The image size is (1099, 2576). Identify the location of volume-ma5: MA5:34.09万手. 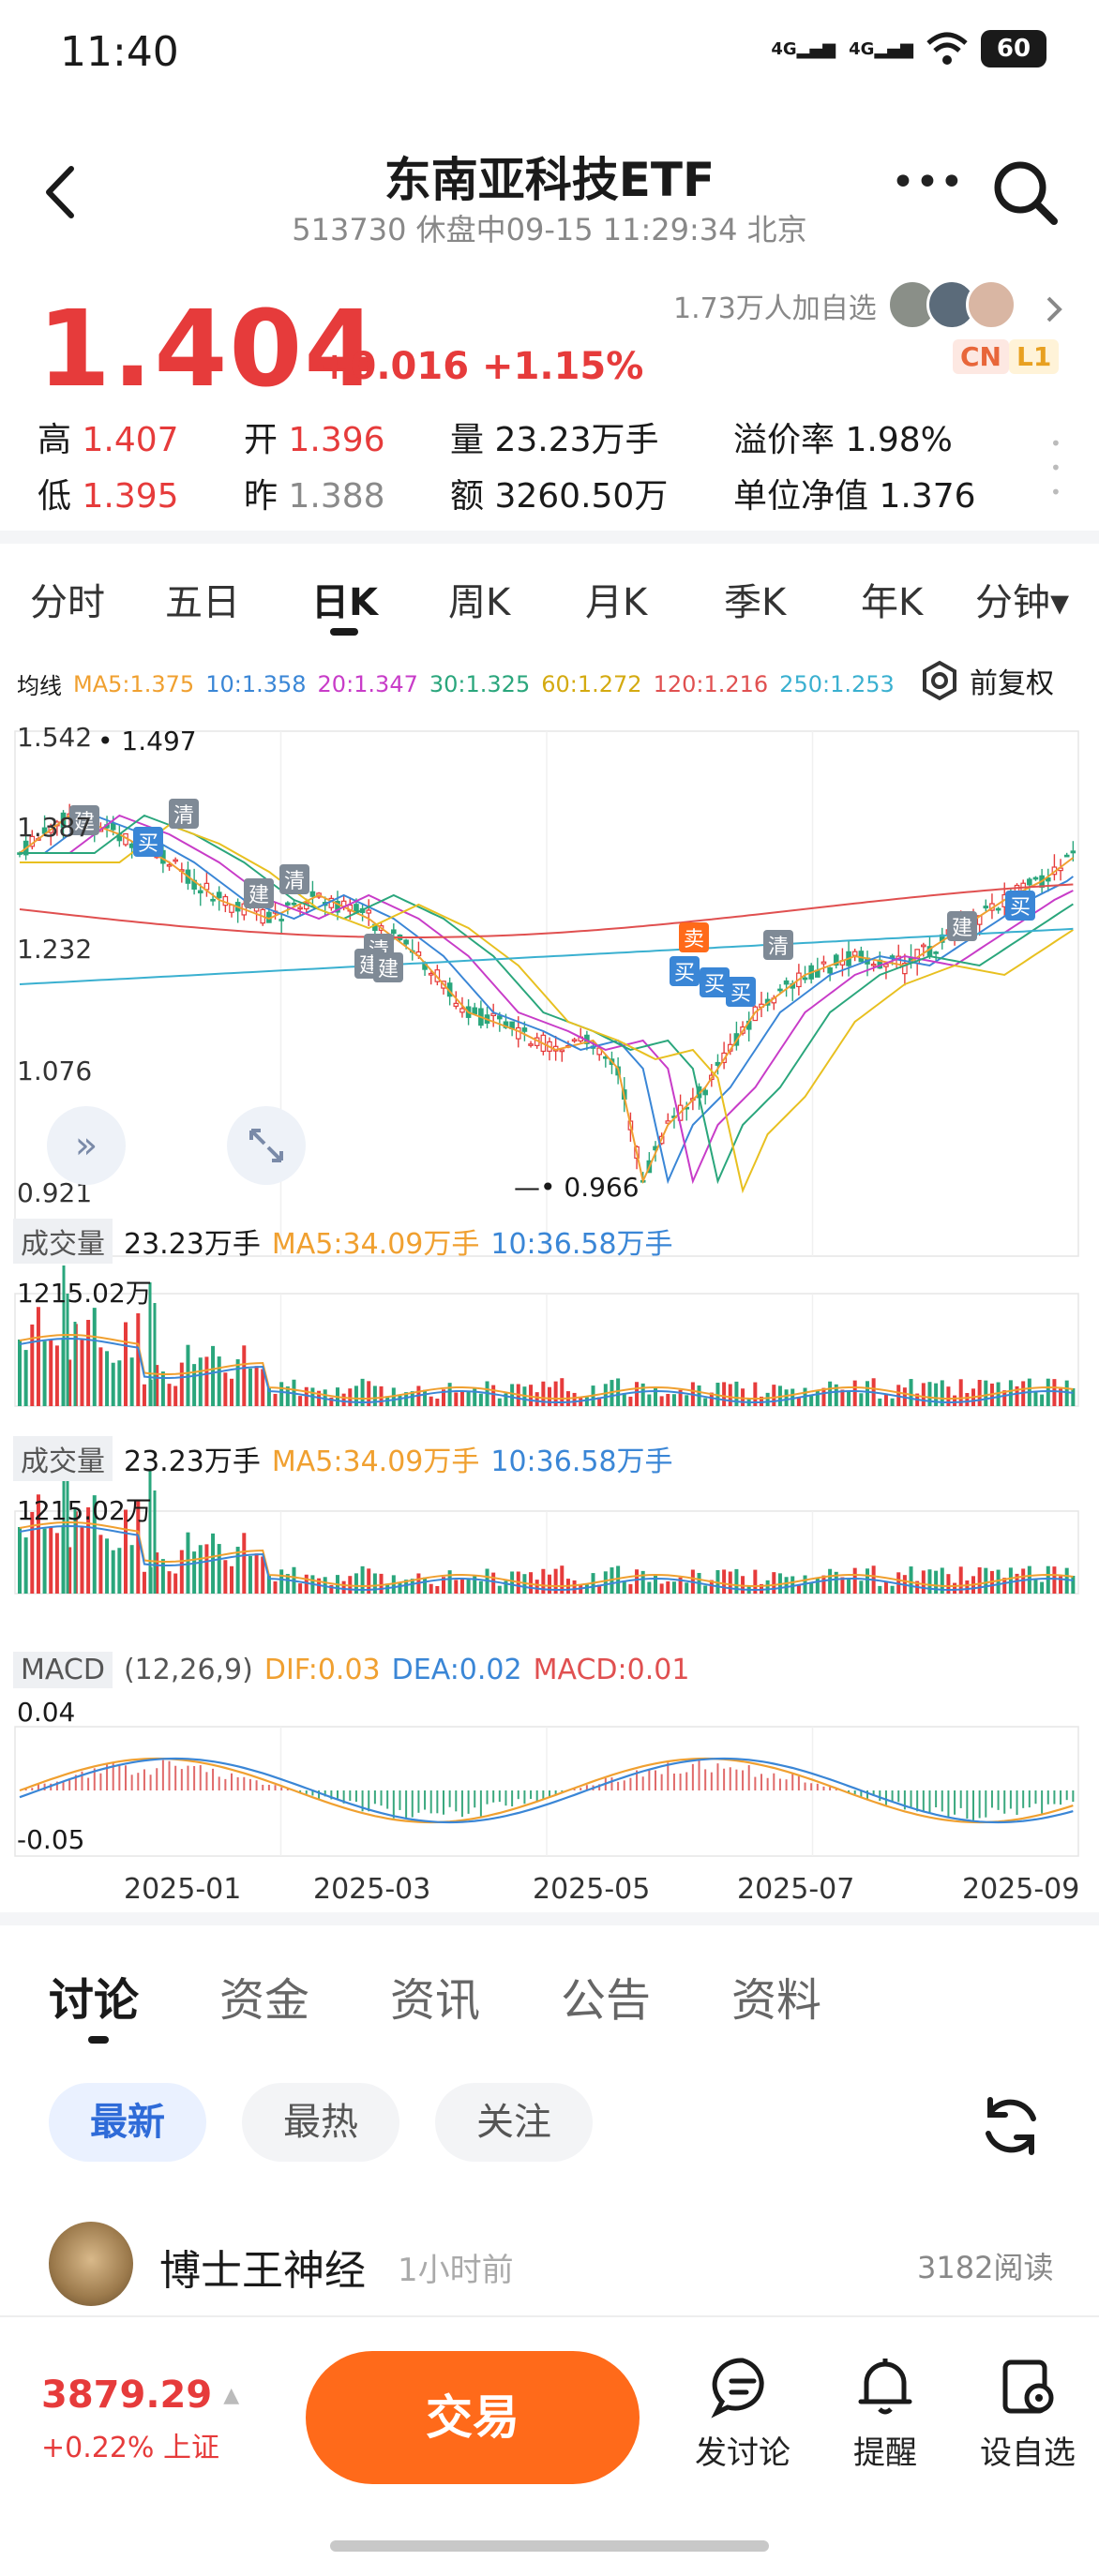
(375, 1244).